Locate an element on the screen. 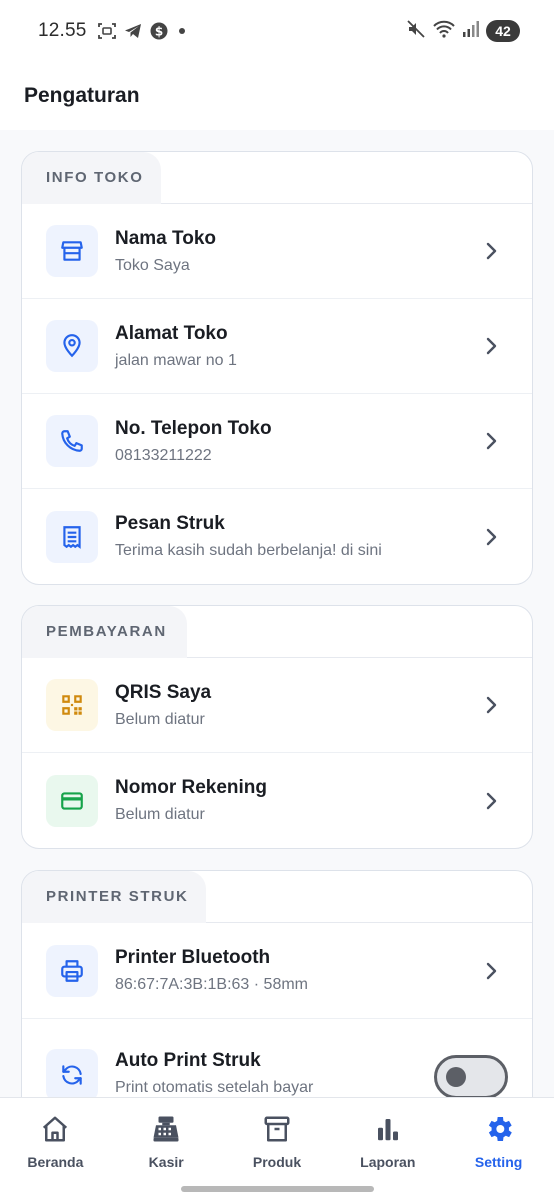  setting-row-alamat-toko: Alamat Toko jalan mawar no 1 is located at coordinates (277, 346).